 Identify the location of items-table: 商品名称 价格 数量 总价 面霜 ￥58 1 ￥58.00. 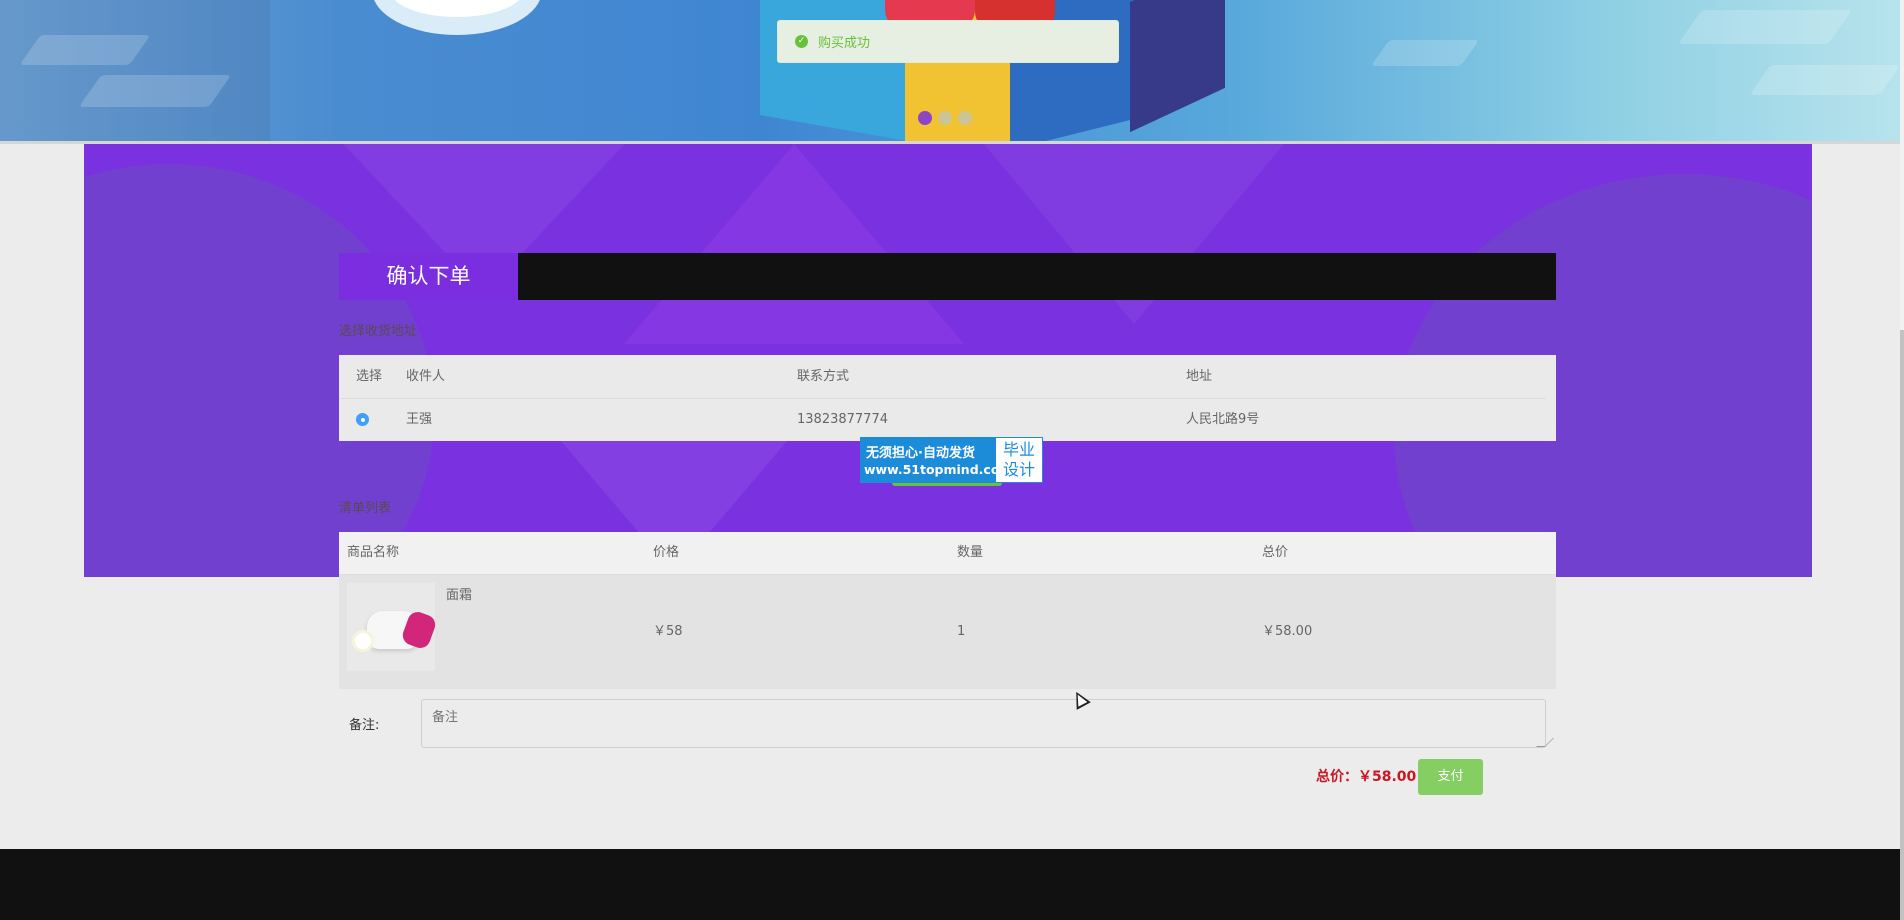
(947, 610).